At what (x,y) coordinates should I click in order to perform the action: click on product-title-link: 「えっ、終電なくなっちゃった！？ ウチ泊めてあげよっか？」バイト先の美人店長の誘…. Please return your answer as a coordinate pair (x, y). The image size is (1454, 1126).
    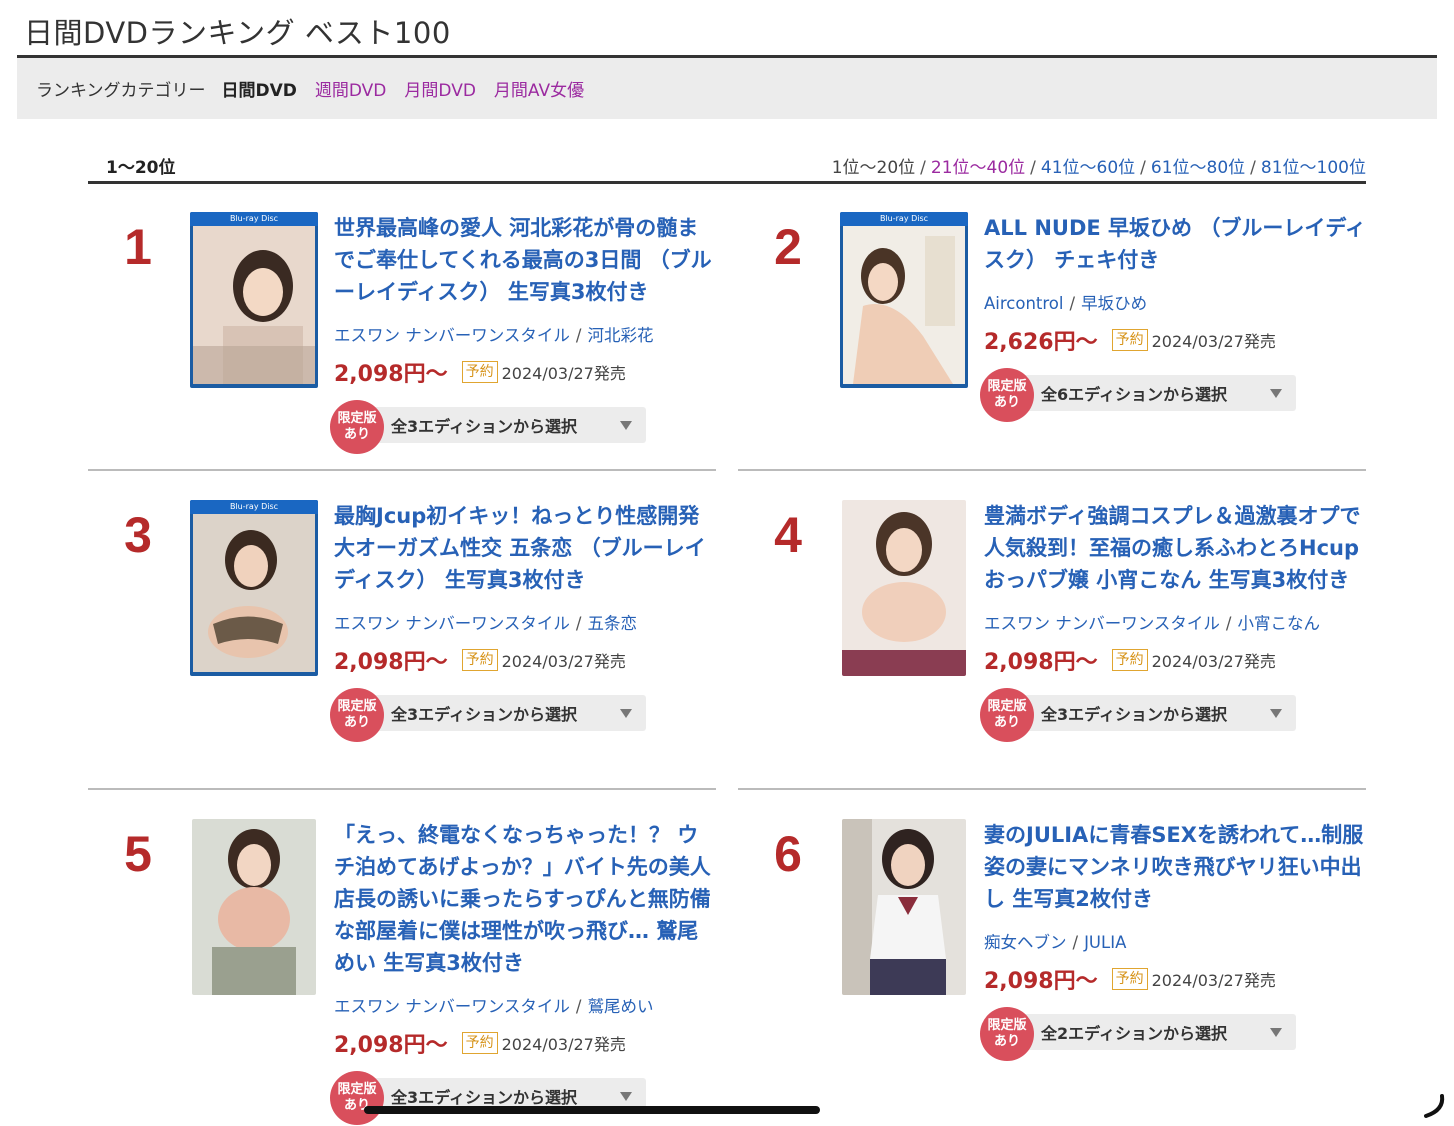
    Looking at the image, I should click on (526, 899).